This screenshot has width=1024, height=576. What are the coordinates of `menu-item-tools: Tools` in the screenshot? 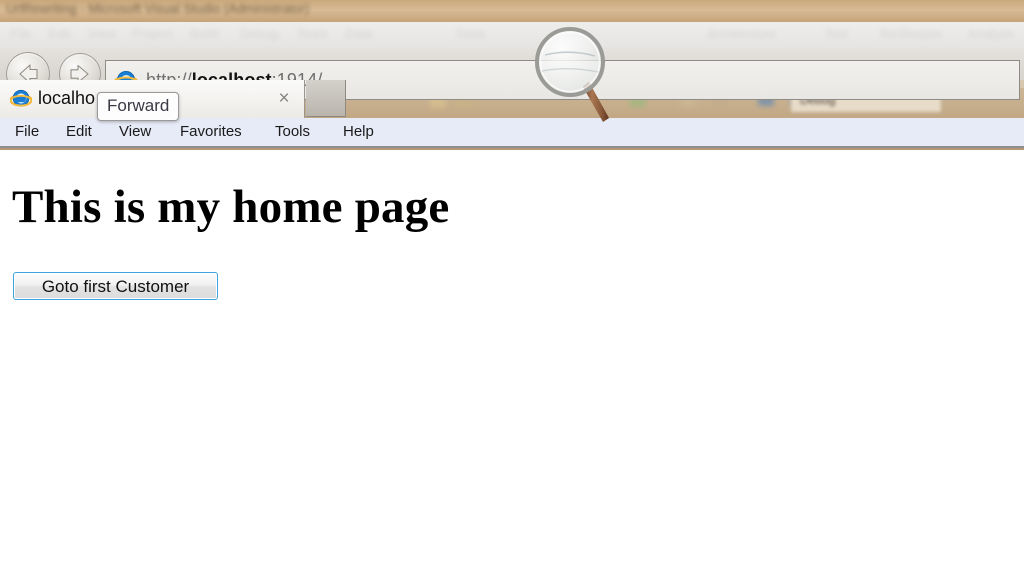 It's located at (292, 131).